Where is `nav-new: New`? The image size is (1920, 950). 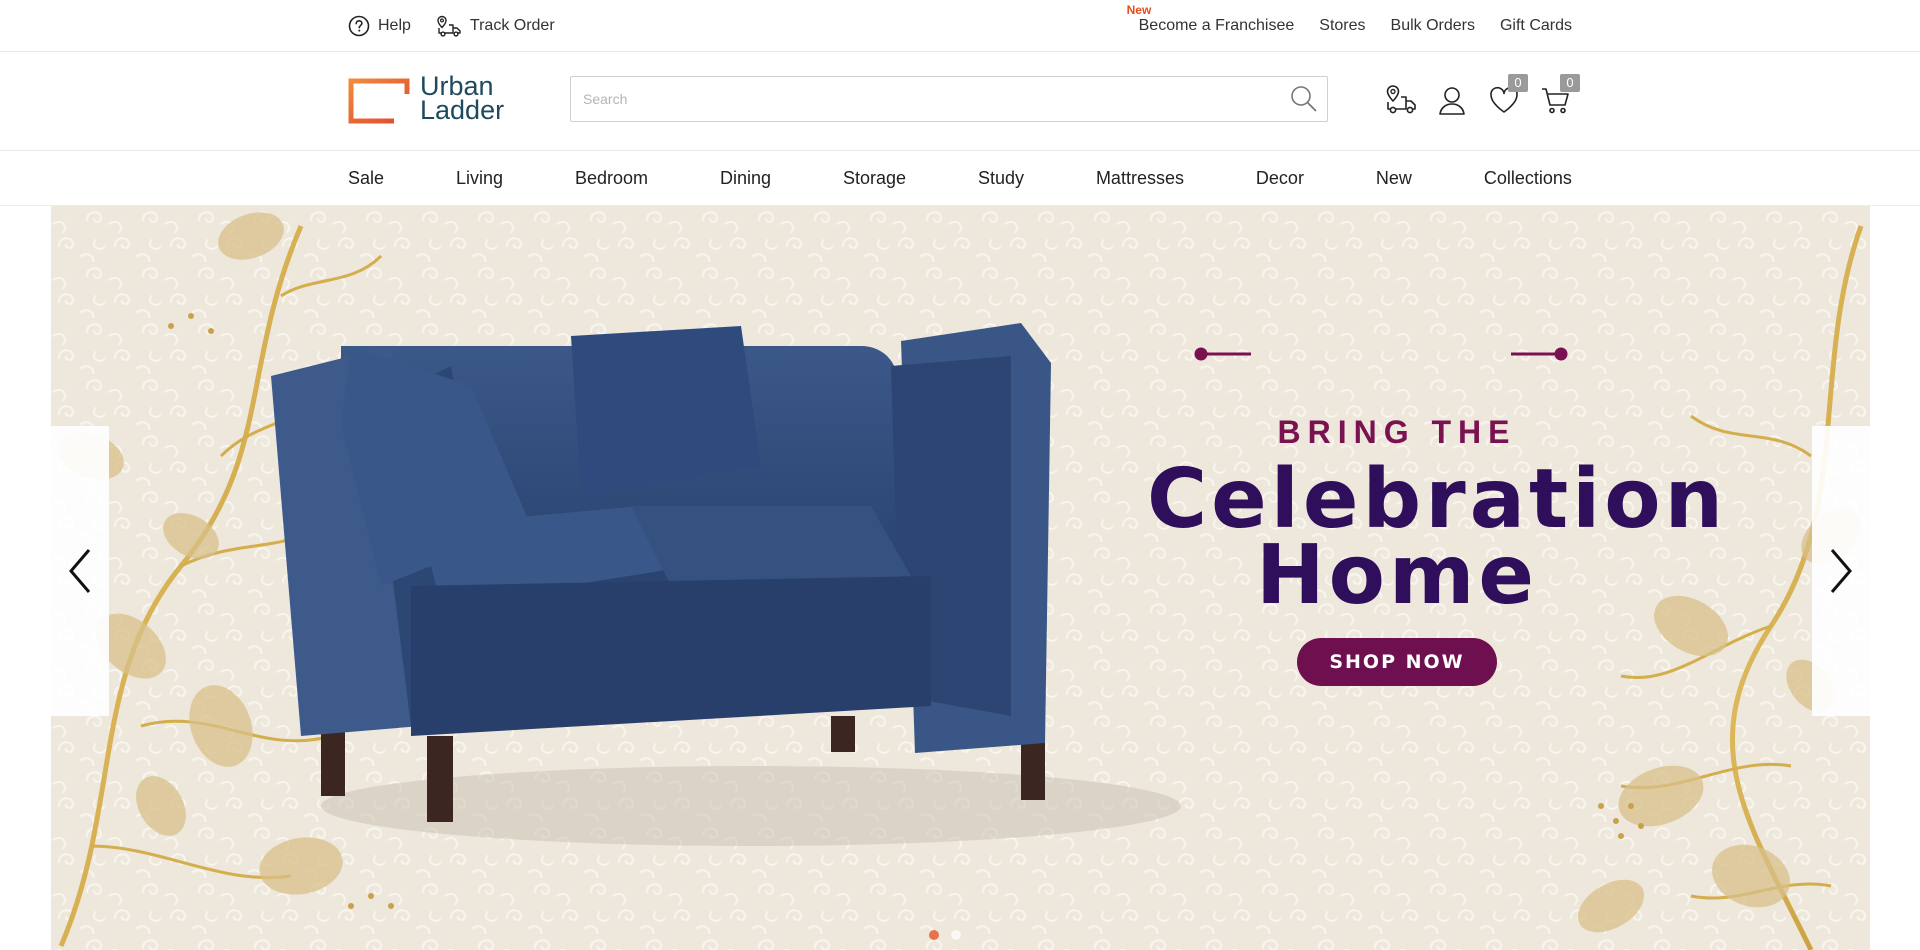 nav-new: New is located at coordinates (1394, 178).